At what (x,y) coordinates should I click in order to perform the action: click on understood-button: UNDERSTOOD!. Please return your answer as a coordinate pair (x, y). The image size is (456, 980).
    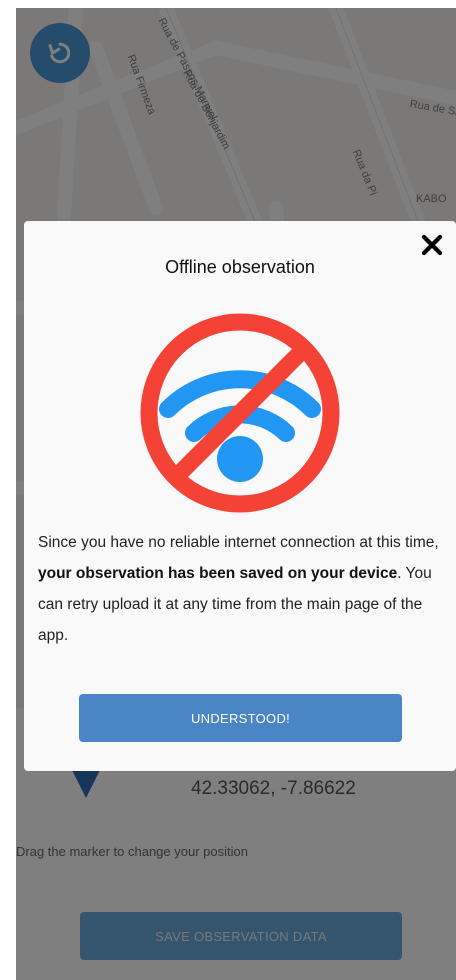
    Looking at the image, I should click on (240, 718).